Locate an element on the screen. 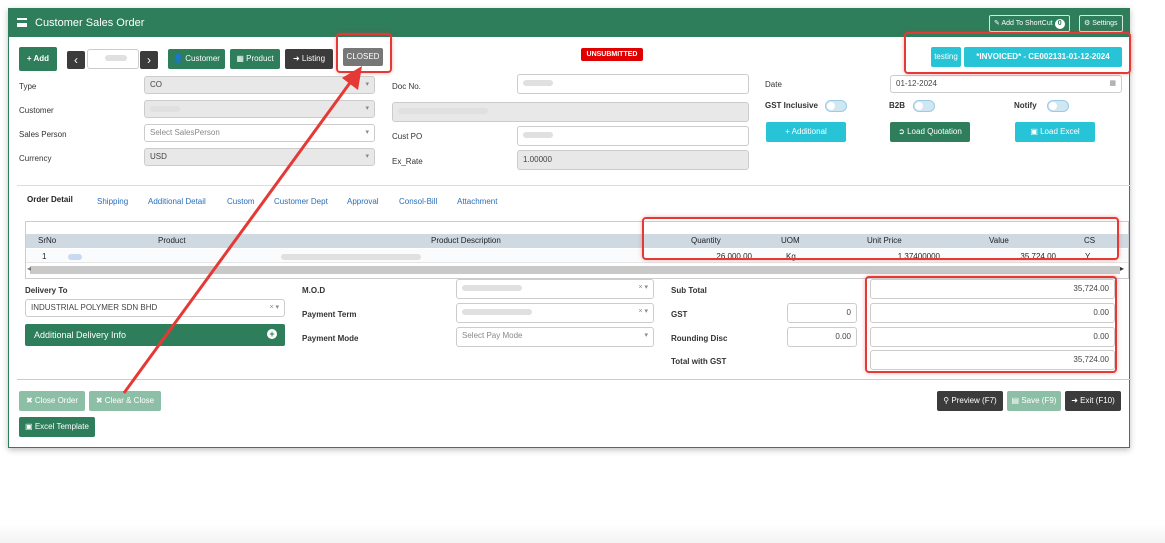  footer-area is located at coordinates (582, 534).